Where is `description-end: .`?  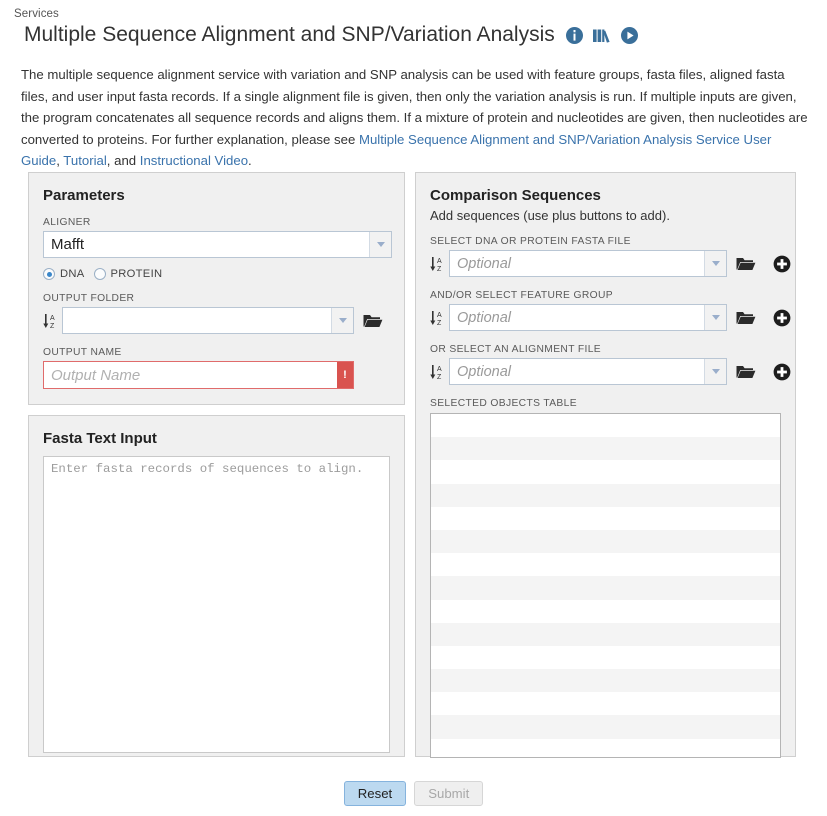
description-end: . is located at coordinates (250, 160).